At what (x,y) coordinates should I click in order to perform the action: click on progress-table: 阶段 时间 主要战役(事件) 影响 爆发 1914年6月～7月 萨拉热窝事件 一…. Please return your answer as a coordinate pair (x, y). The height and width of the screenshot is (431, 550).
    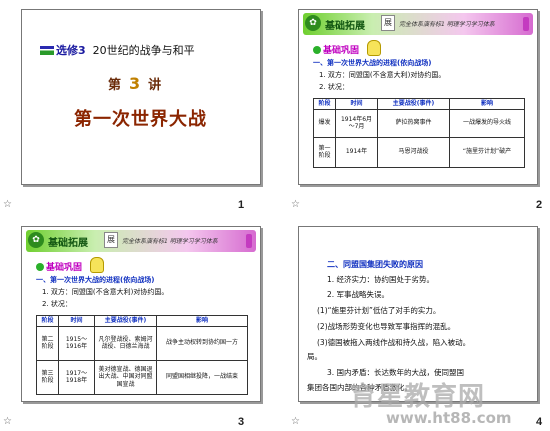
    Looking at the image, I should click on (419, 133).